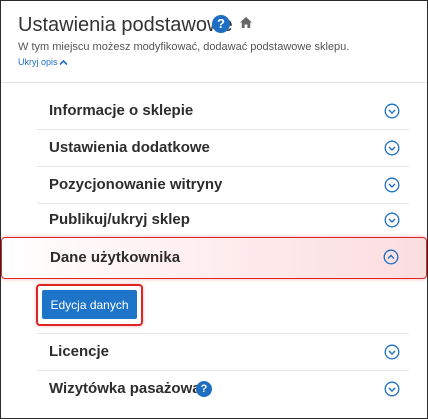 This screenshot has height=419, width=428. What do you see at coordinates (246, 25) in the screenshot?
I see `home-icon` at bounding box center [246, 25].